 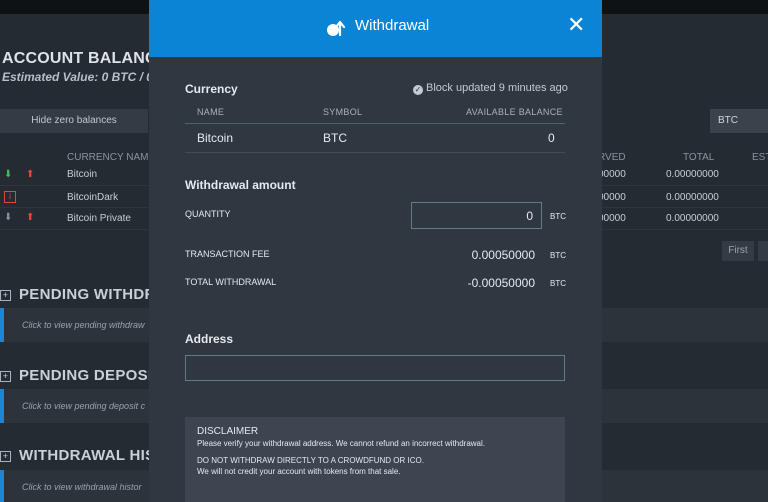 I want to click on column-total: TOTAL, so click(x=698, y=157).